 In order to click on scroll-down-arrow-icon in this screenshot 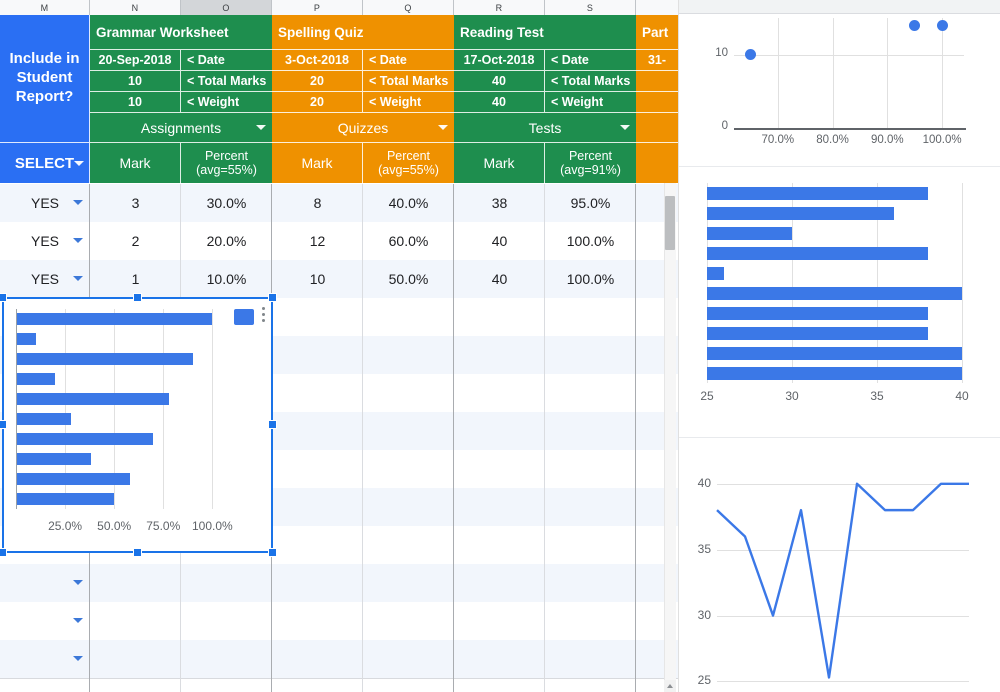, I will do `click(670, 686)`.